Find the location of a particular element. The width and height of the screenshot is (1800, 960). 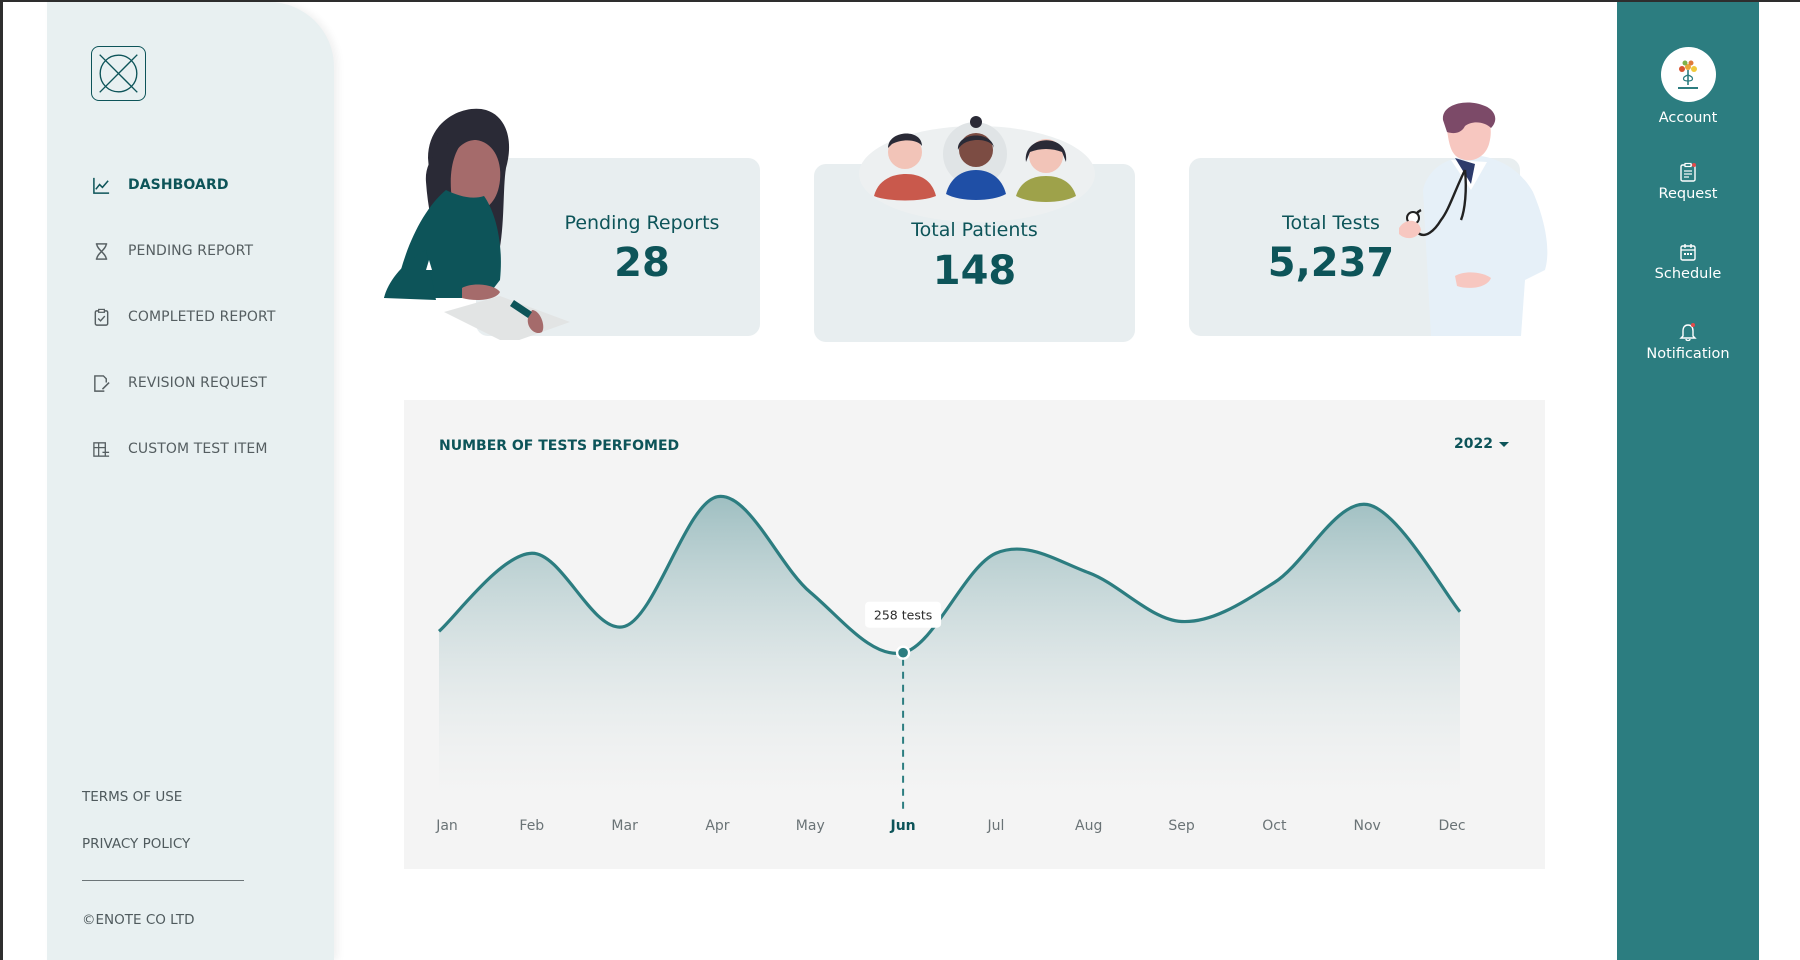

year-dropdown: 2022 is located at coordinates (1481, 444).